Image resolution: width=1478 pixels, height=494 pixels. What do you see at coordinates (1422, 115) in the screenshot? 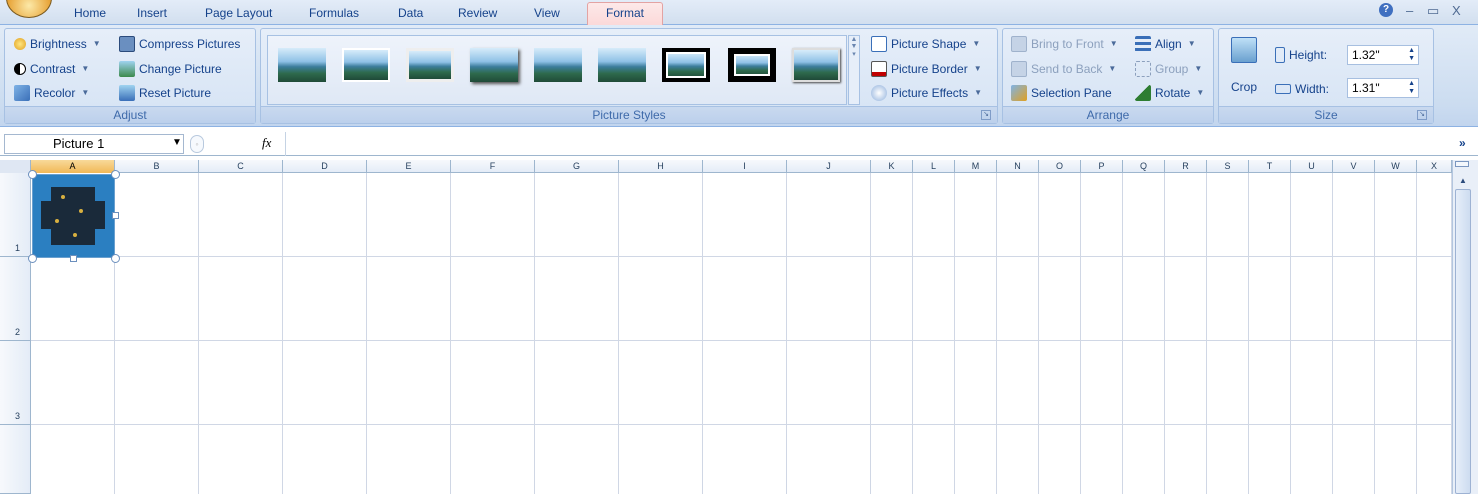
I see `size-launcher: ↘` at bounding box center [1422, 115].